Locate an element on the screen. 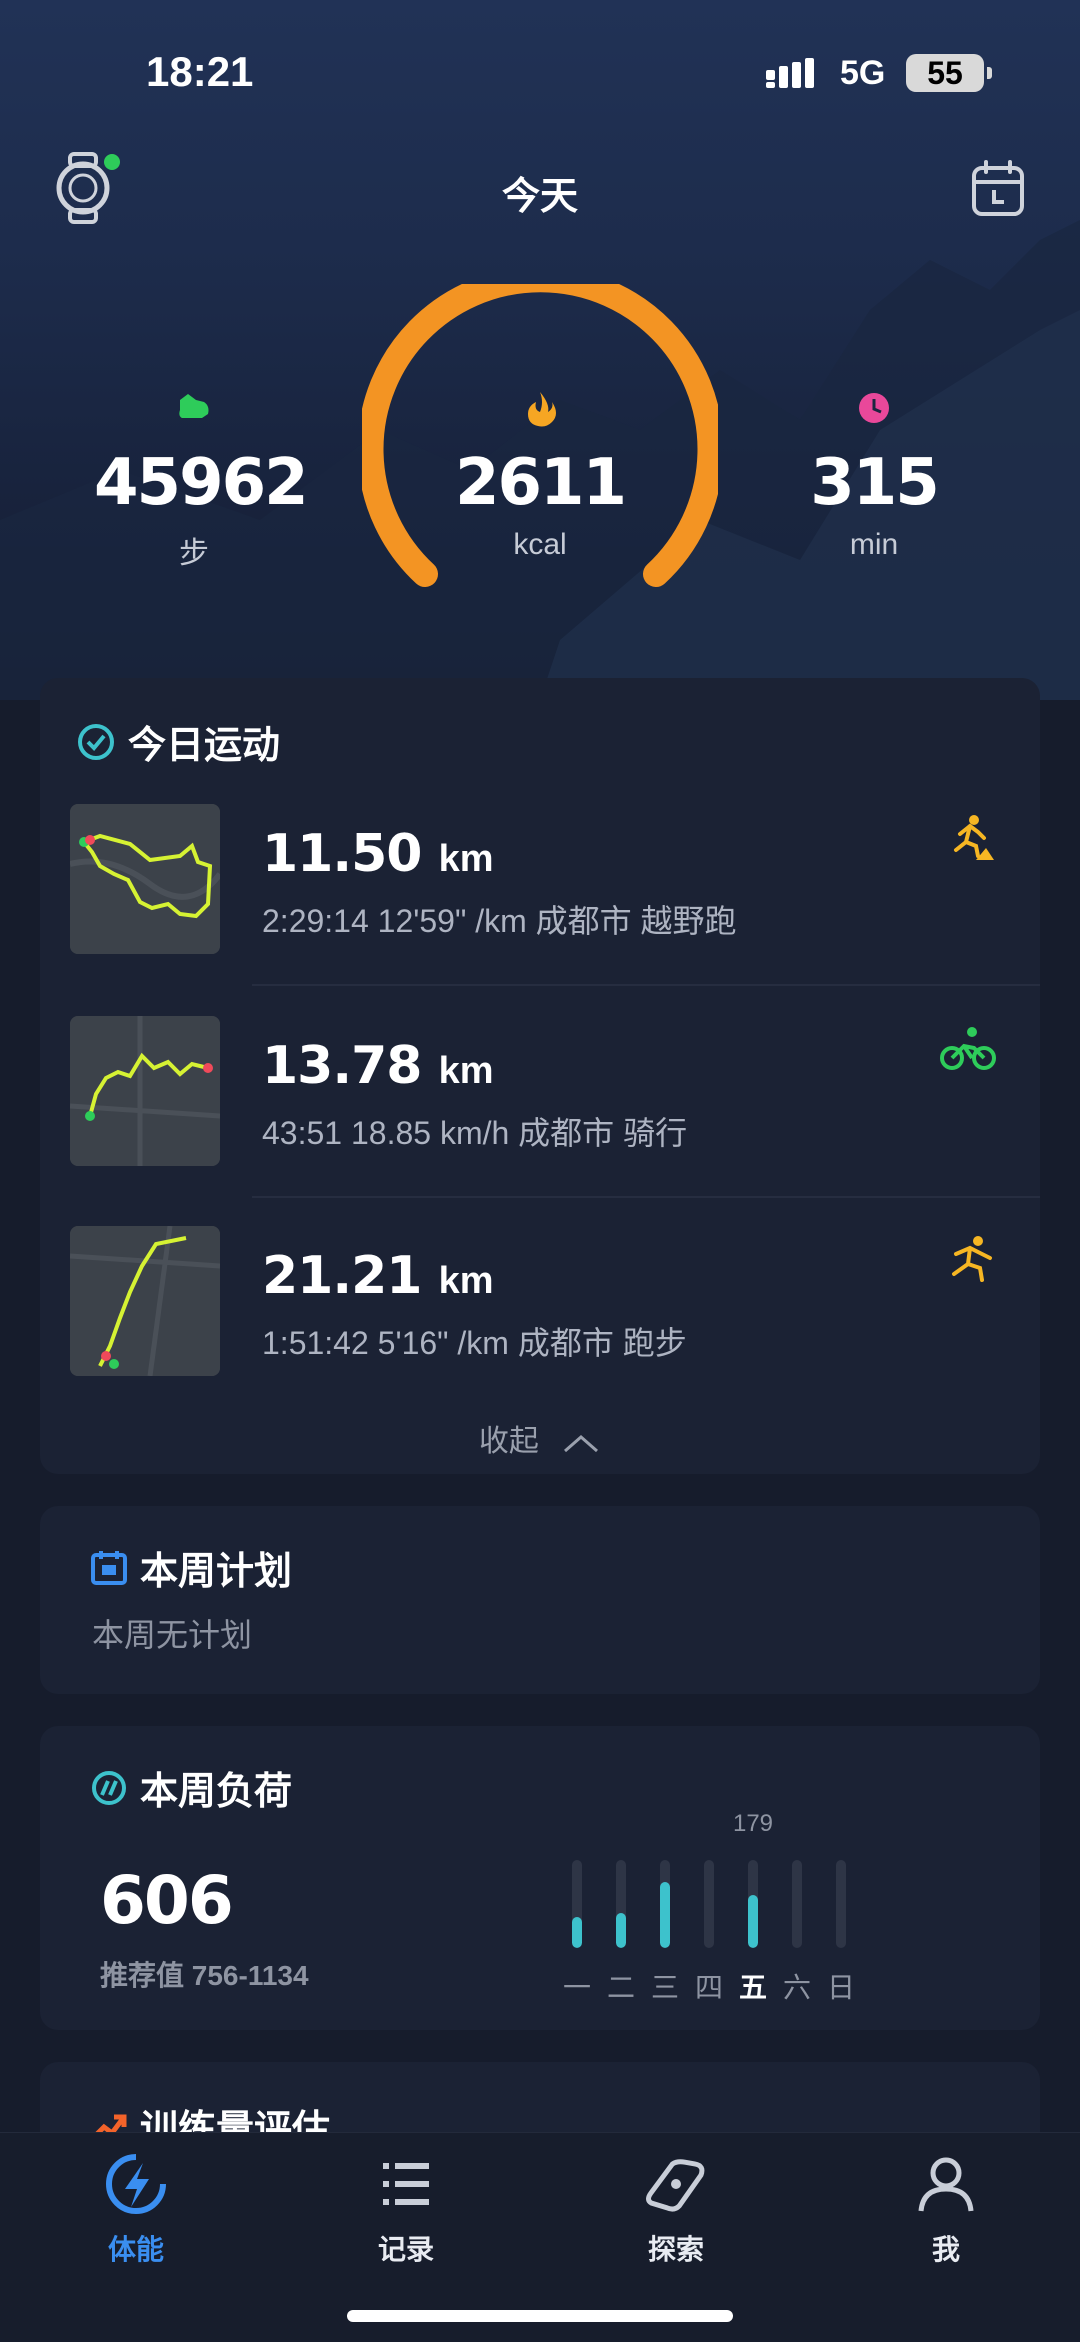 Image resolution: width=1080 pixels, height=2342 pixels. calendar-icon is located at coordinates (998, 188).